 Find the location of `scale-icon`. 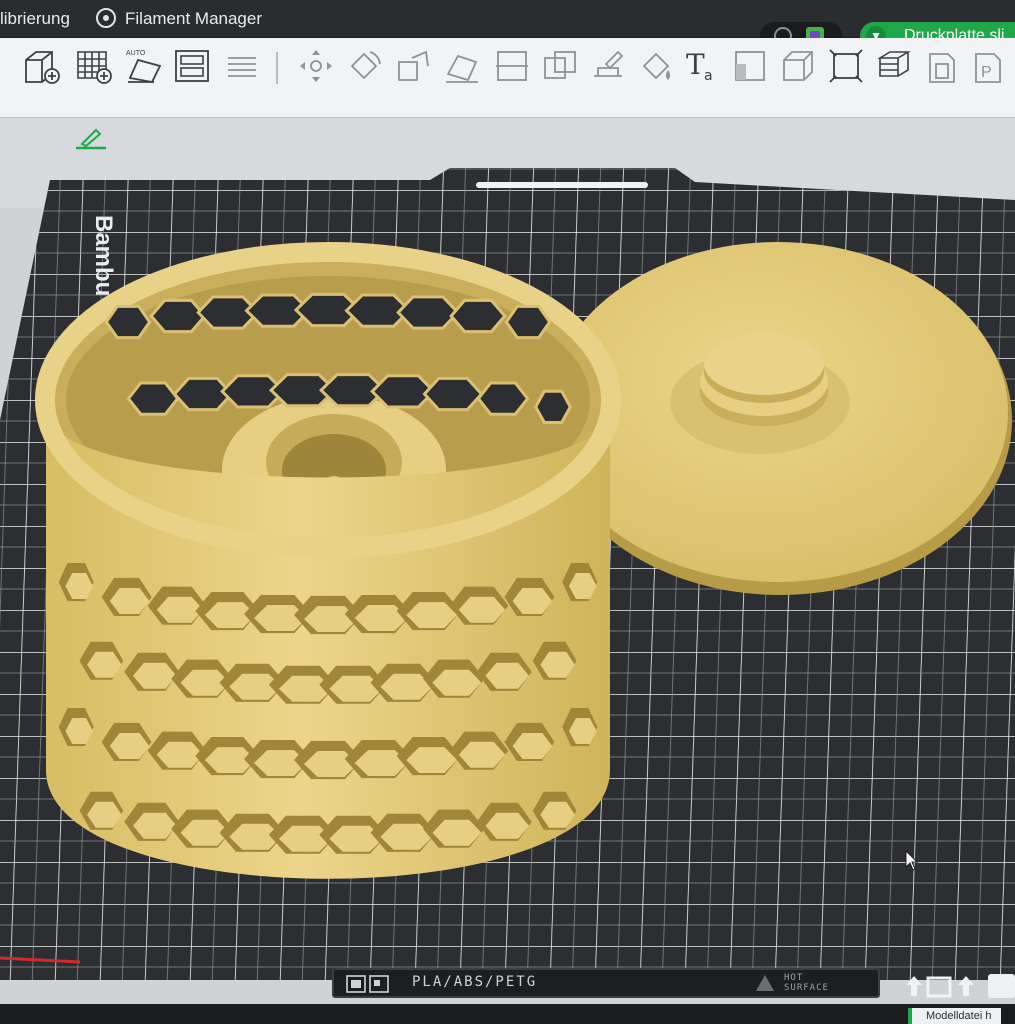

scale-icon is located at coordinates (414, 66).